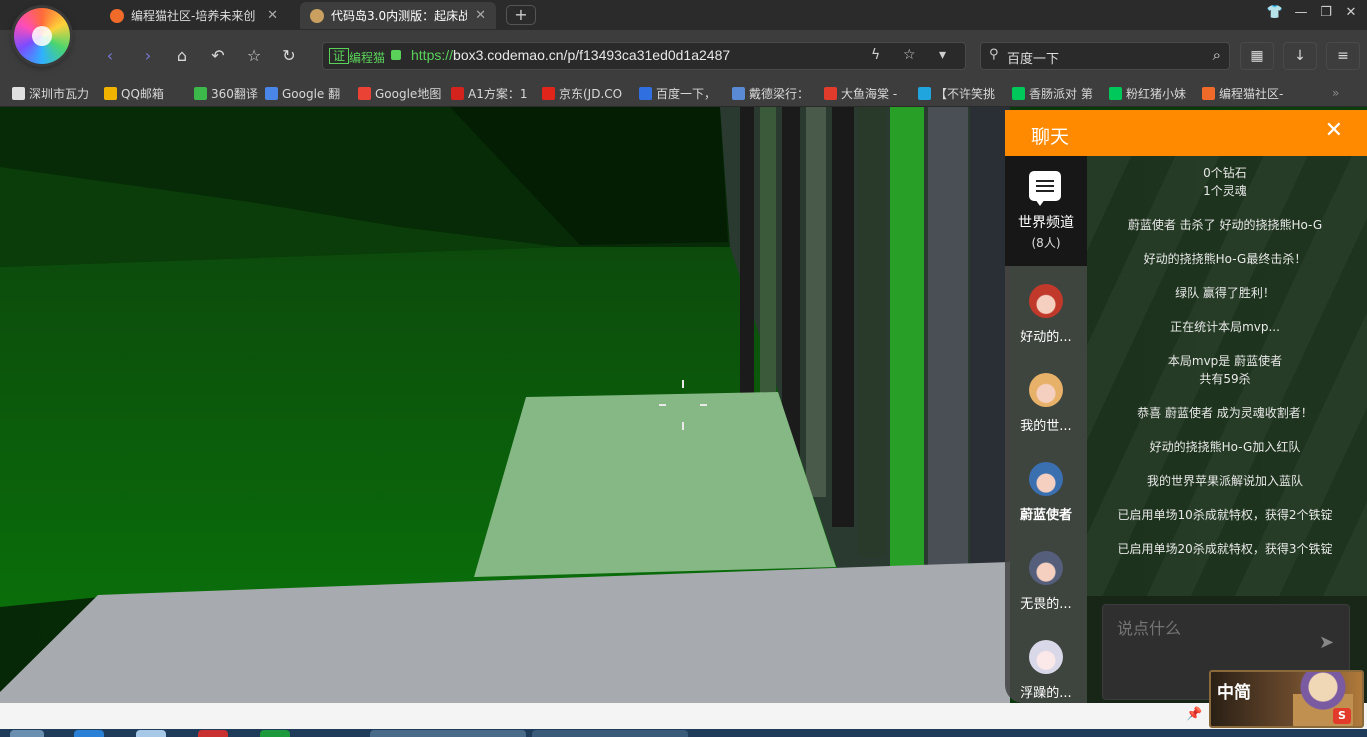 Image resolution: width=1367 pixels, height=737 pixels. Describe the element at coordinates (875, 55) in the screenshot. I see `lightning-icon: ϟ` at that location.